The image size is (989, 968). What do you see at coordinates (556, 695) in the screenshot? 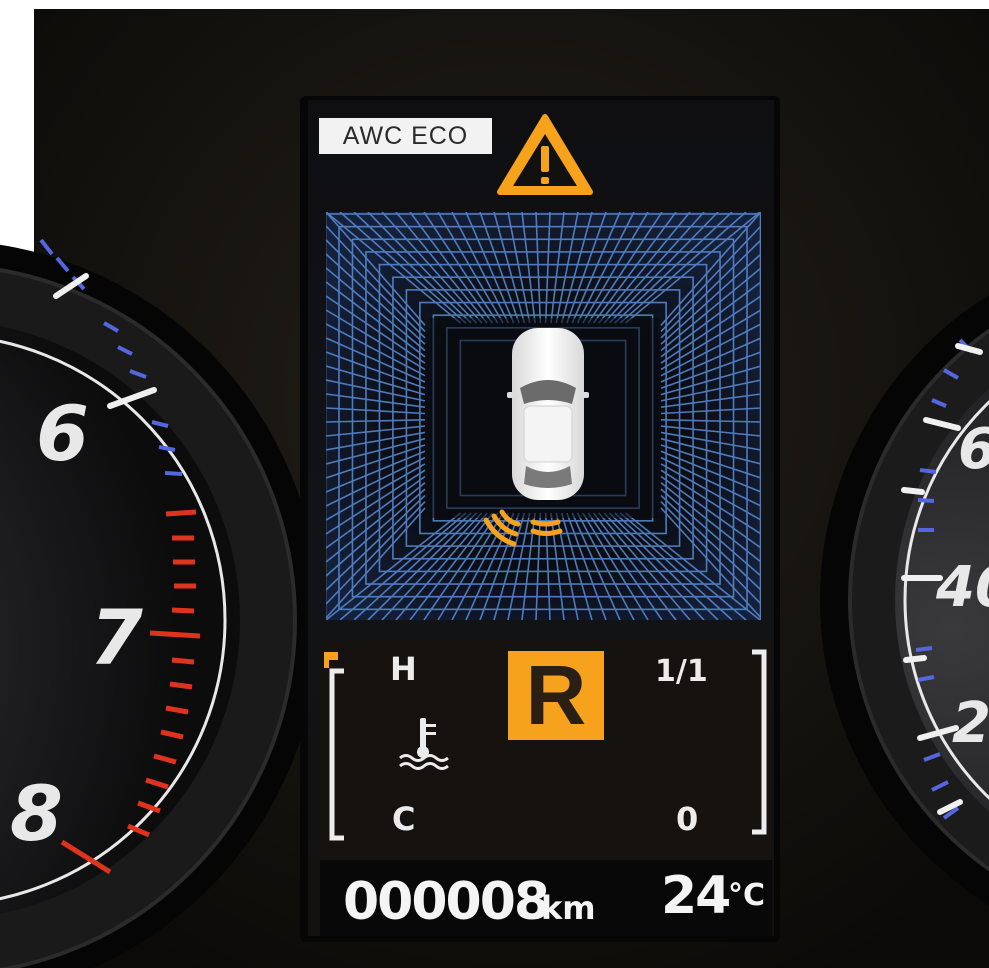
I see `gear-position-indicator: R` at bounding box center [556, 695].